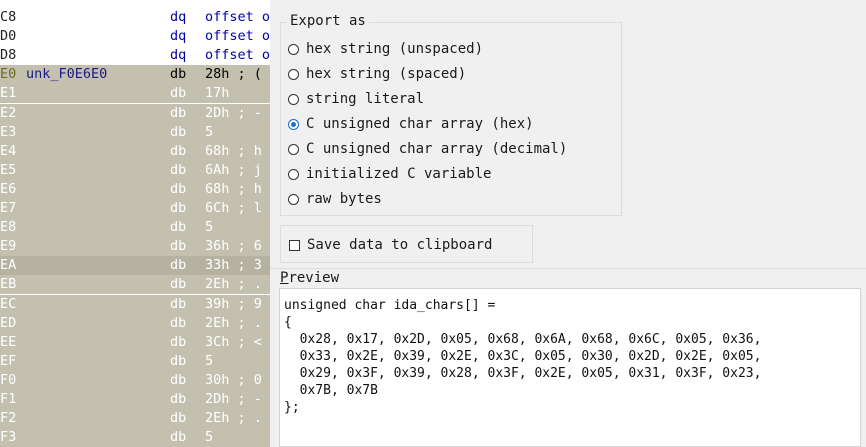 The width and height of the screenshot is (866, 447). What do you see at coordinates (233, 303) in the screenshot?
I see `disasm-operand: 39h ; 9` at bounding box center [233, 303].